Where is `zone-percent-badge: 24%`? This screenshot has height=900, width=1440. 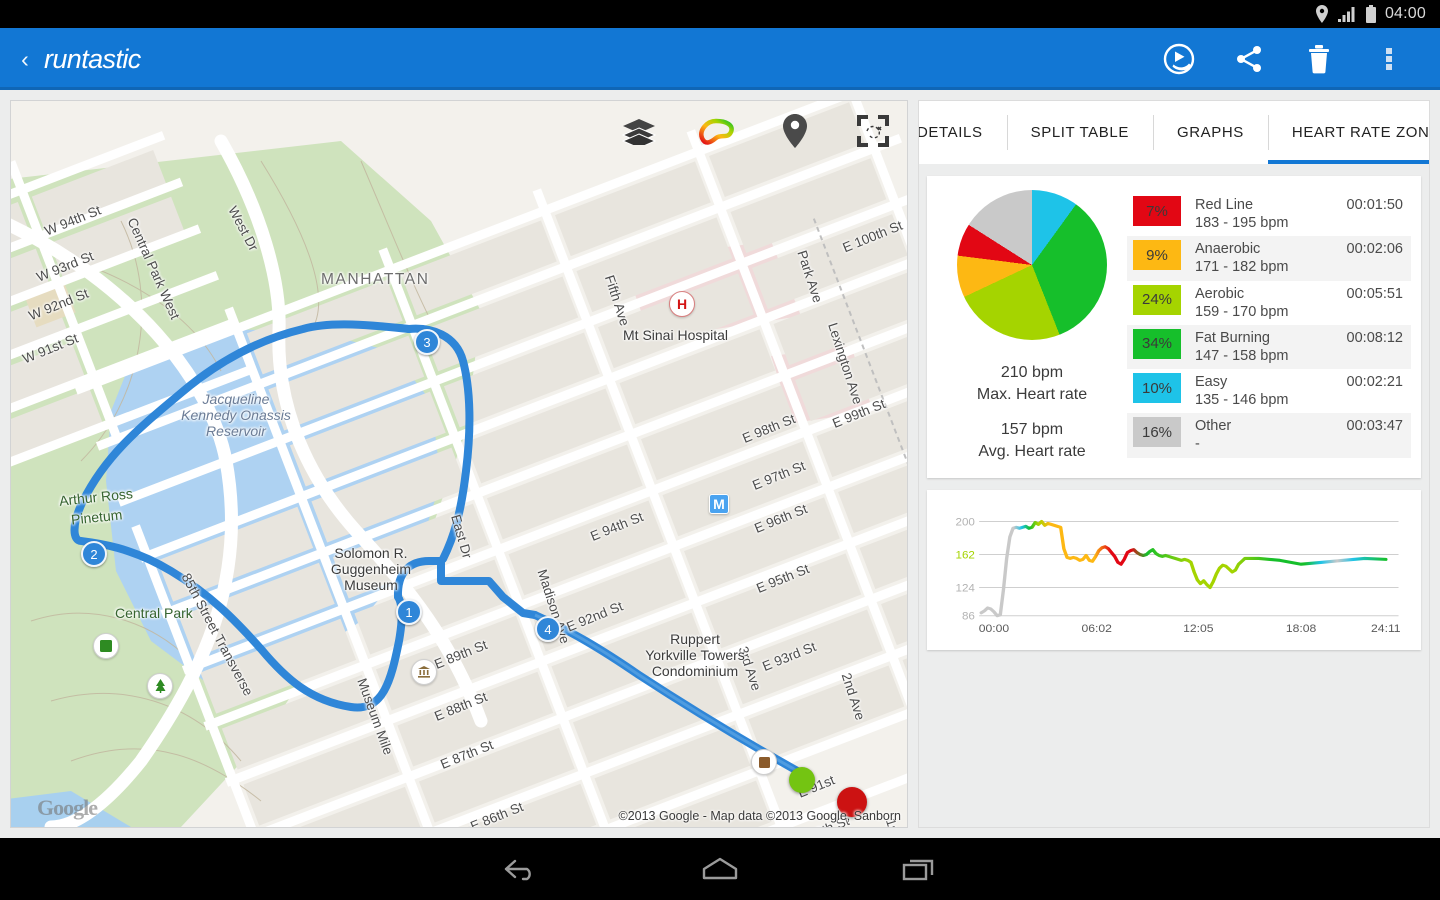 zone-percent-badge: 24% is located at coordinates (1157, 299).